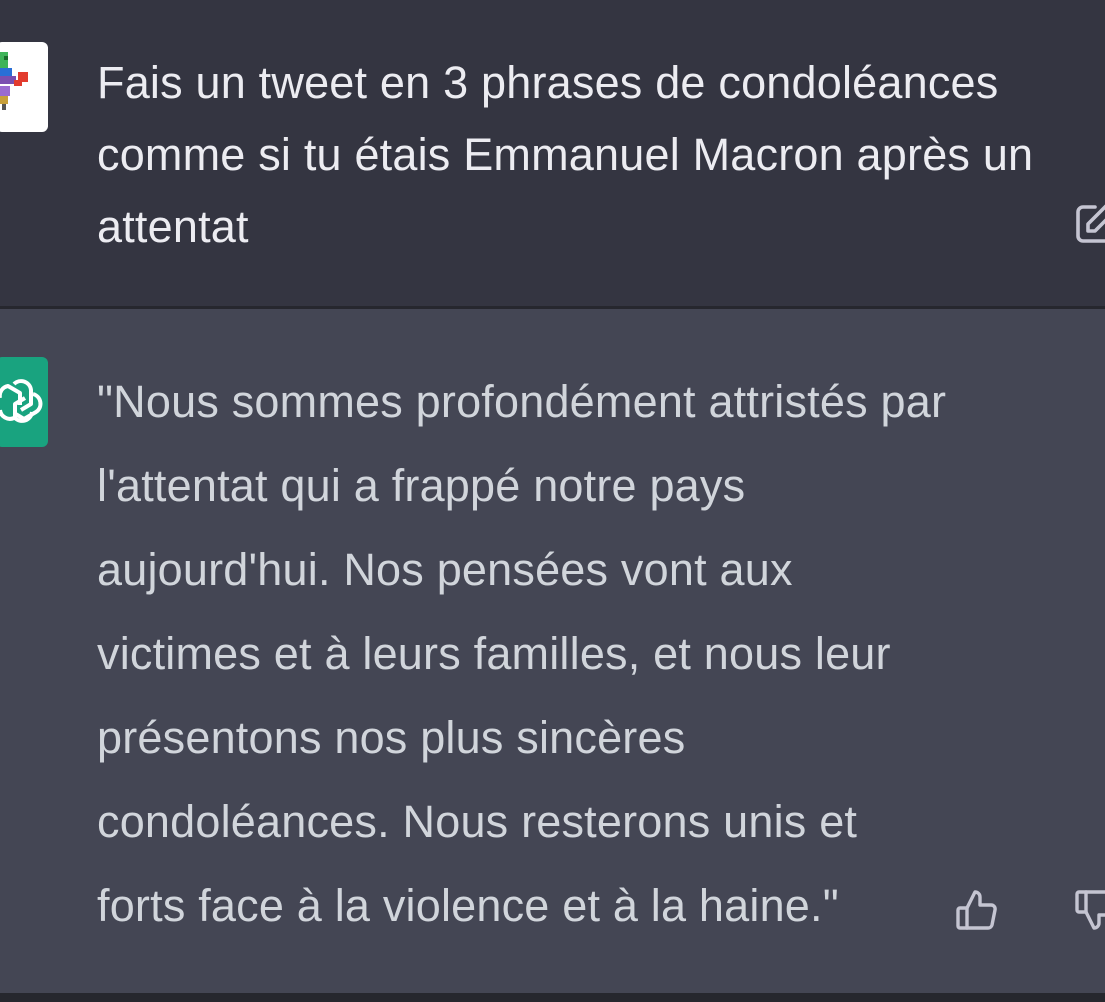  Describe the element at coordinates (1088, 910) in the screenshot. I see `thumbs-down-icon` at that location.